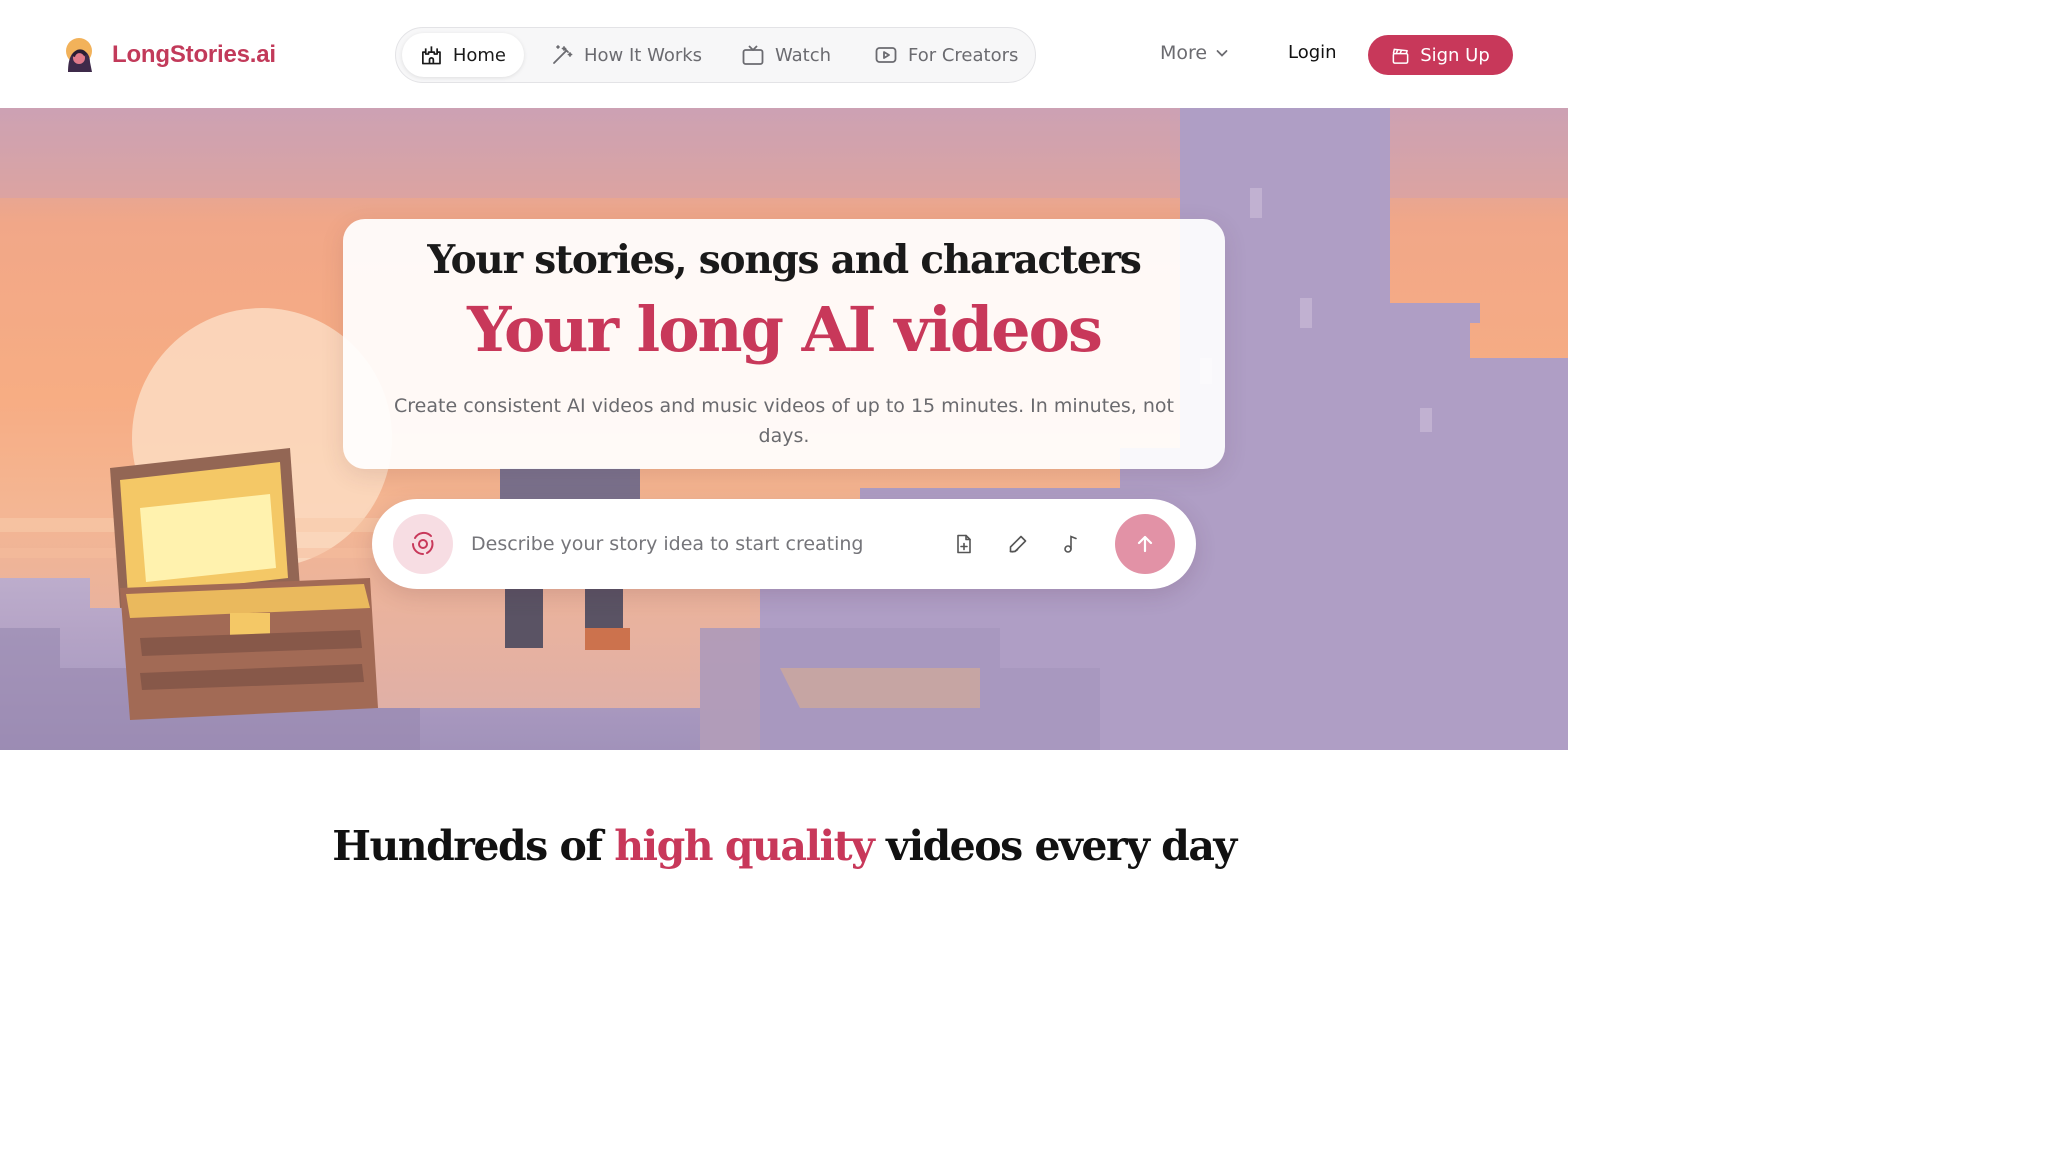 Image resolution: width=2048 pixels, height=1152 pixels. Describe the element at coordinates (785, 329) in the screenshot. I see `hero-title: Your long AI videos` at that location.